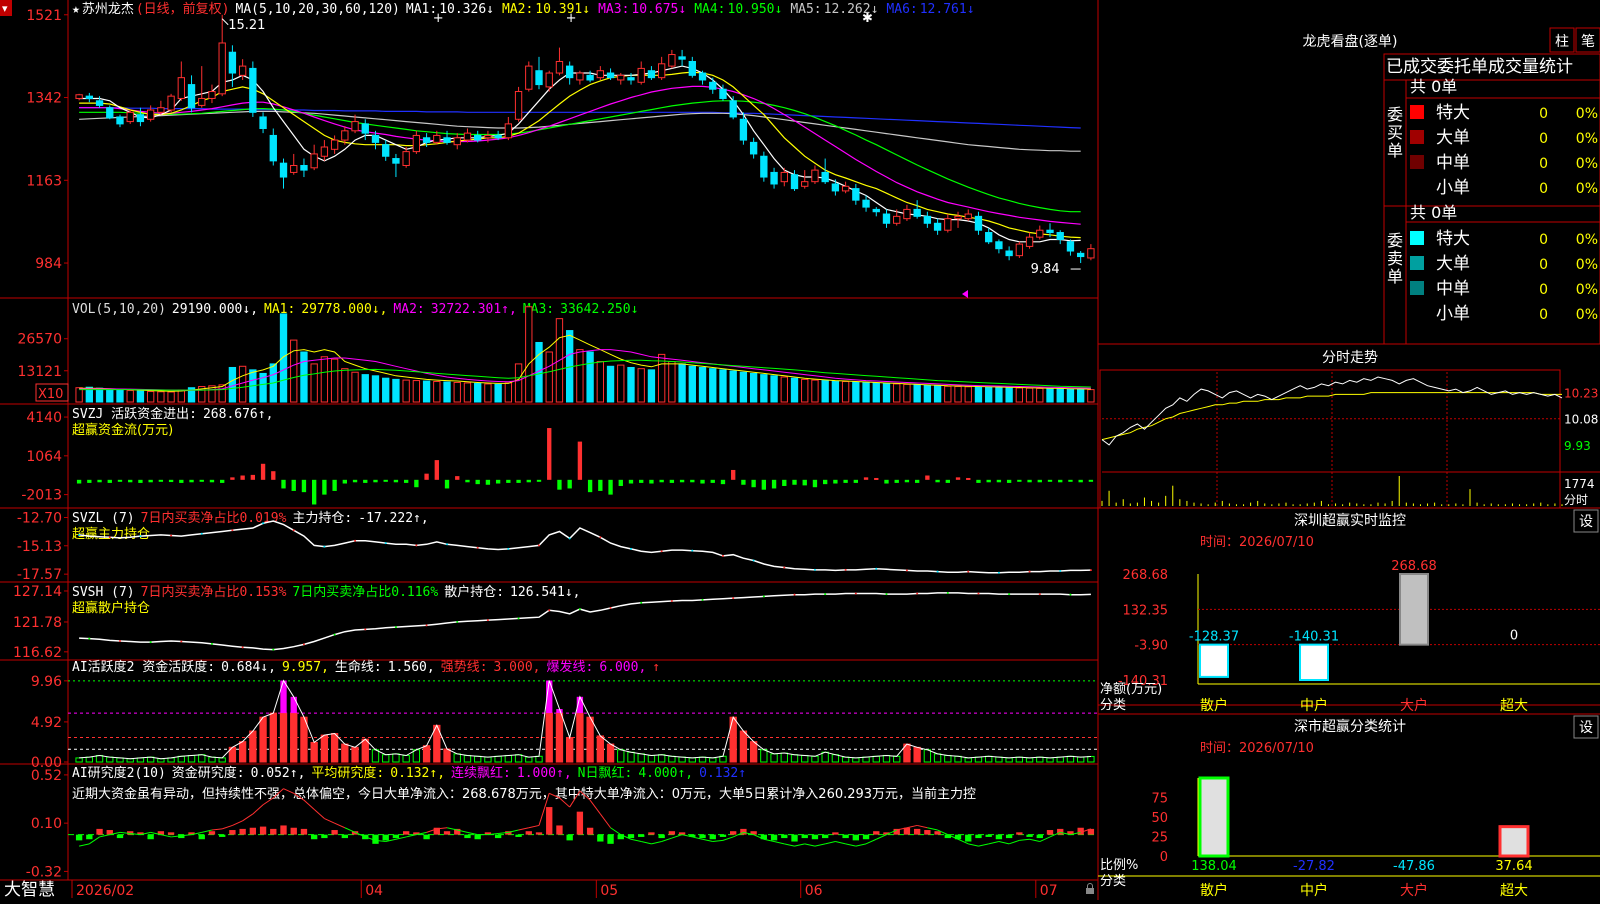  I want to click on sell-row-name: 特大, so click(1453, 239).